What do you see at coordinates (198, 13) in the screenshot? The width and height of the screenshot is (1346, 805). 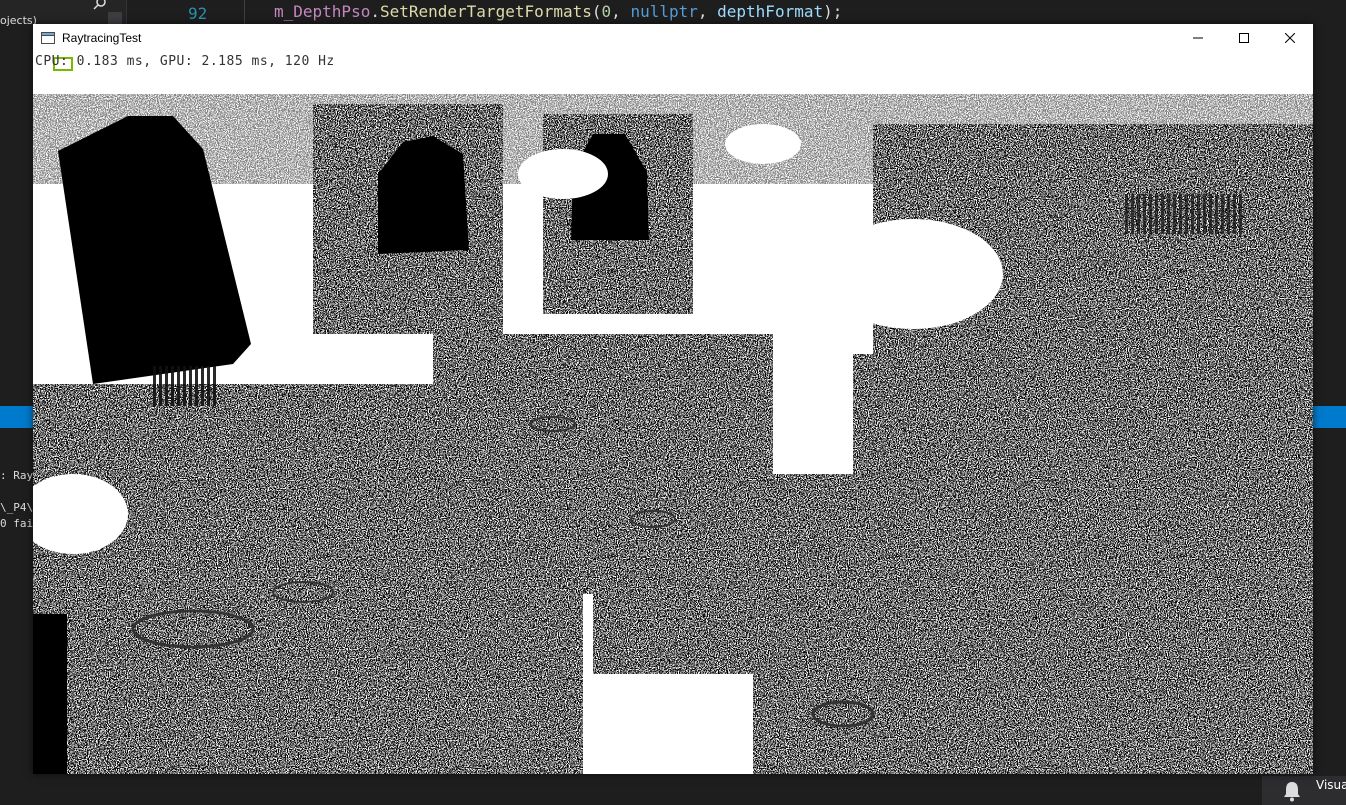 I see `line-number: 92` at bounding box center [198, 13].